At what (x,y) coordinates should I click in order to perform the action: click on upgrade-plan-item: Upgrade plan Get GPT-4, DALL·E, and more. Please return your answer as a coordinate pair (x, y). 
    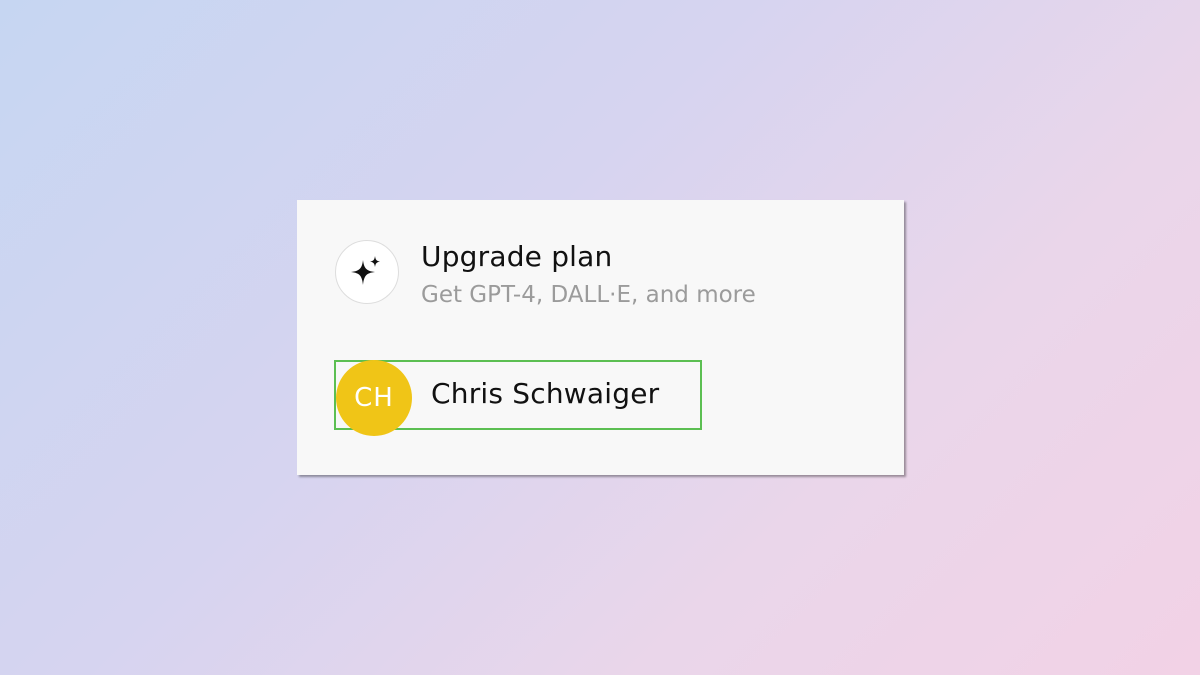
    Looking at the image, I should click on (545, 275).